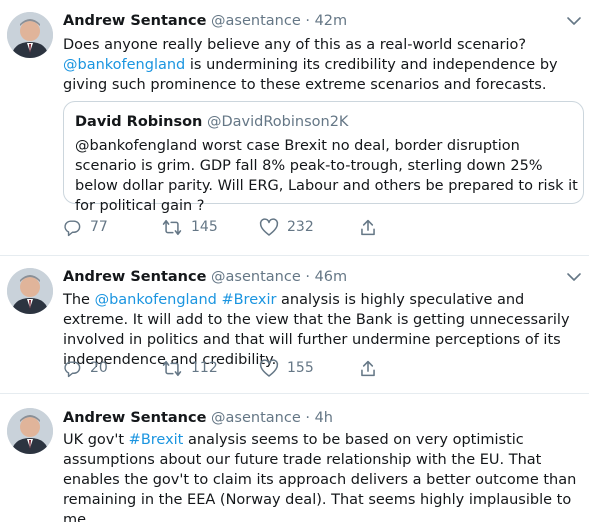  I want to click on retweet-button: 112, so click(189, 368).